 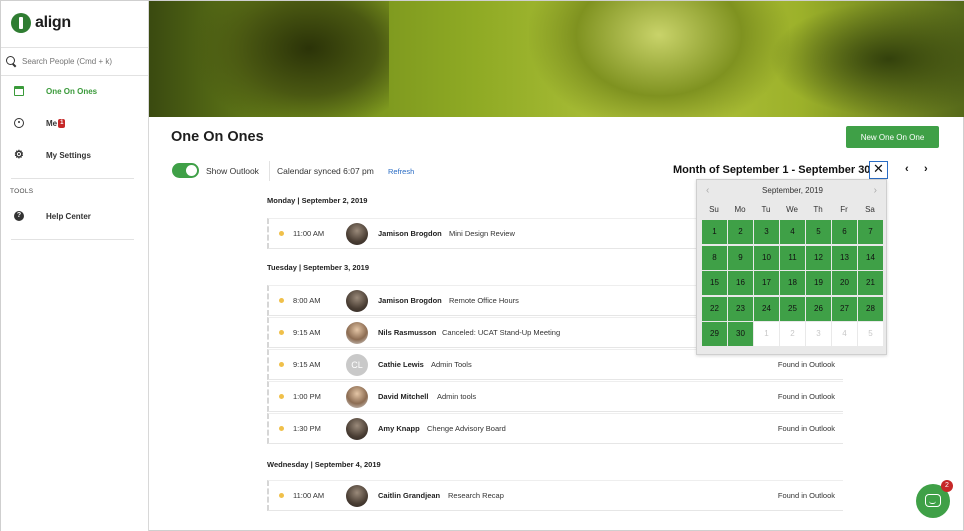 I want to click on datepicker-day: 6, so click(x=844, y=232).